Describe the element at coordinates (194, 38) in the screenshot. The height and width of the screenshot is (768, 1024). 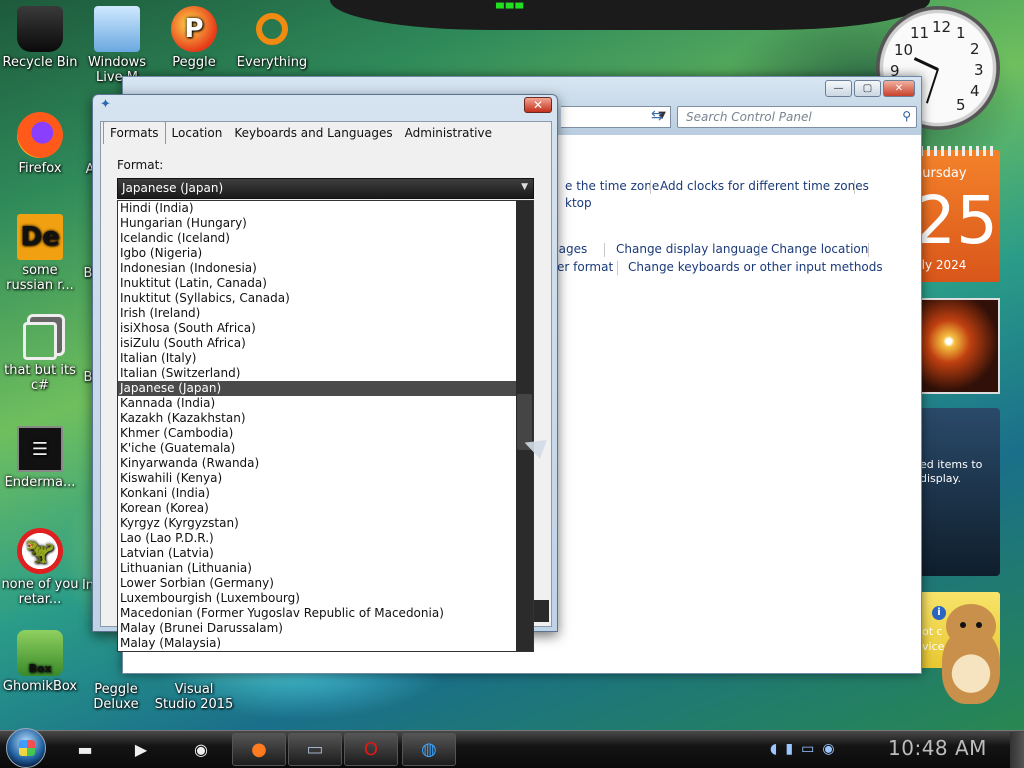
I see `desktop-icon-peggle: P Peggle` at that location.